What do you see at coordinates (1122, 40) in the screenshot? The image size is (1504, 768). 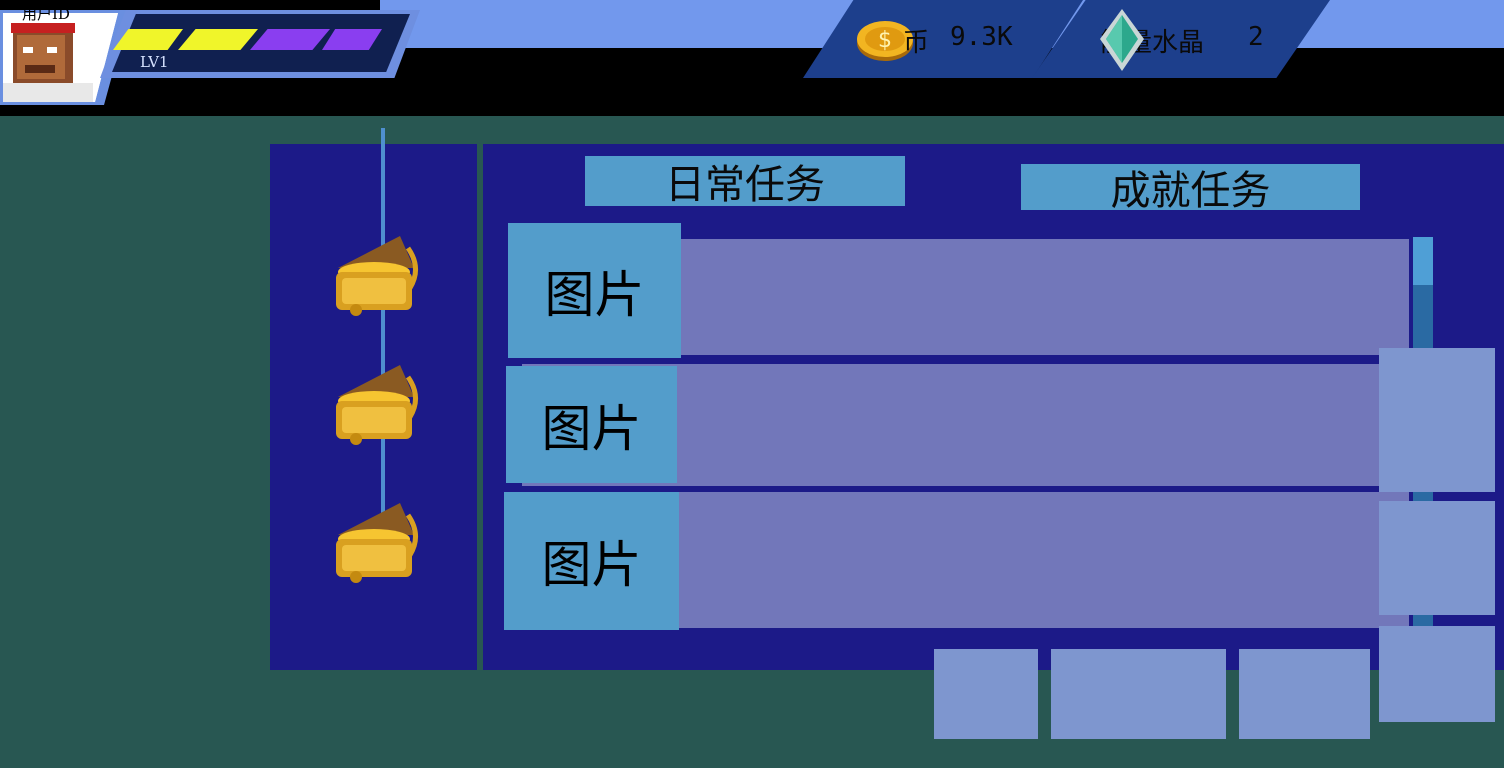 I see `crystal-icon` at bounding box center [1122, 40].